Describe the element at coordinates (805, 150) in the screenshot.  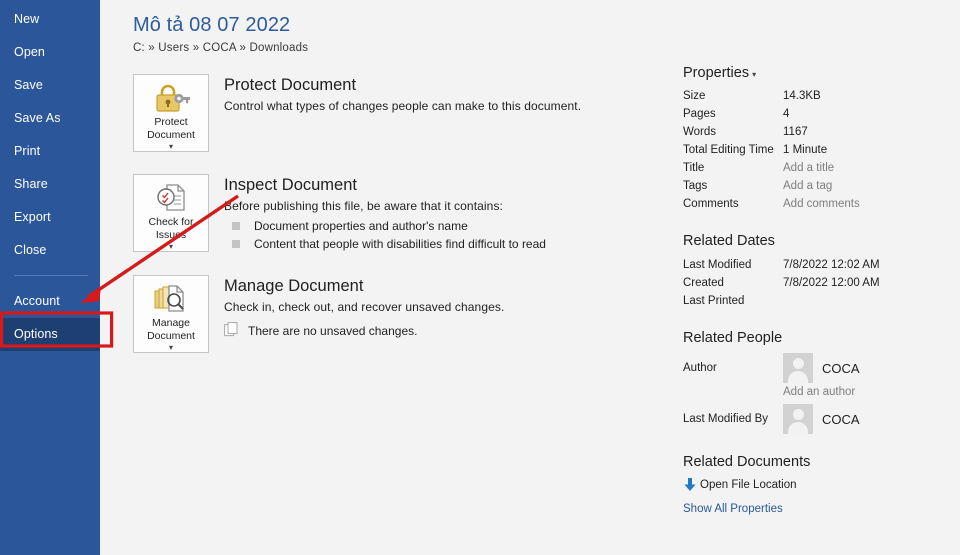
I see `property-value: 1 Minute` at that location.